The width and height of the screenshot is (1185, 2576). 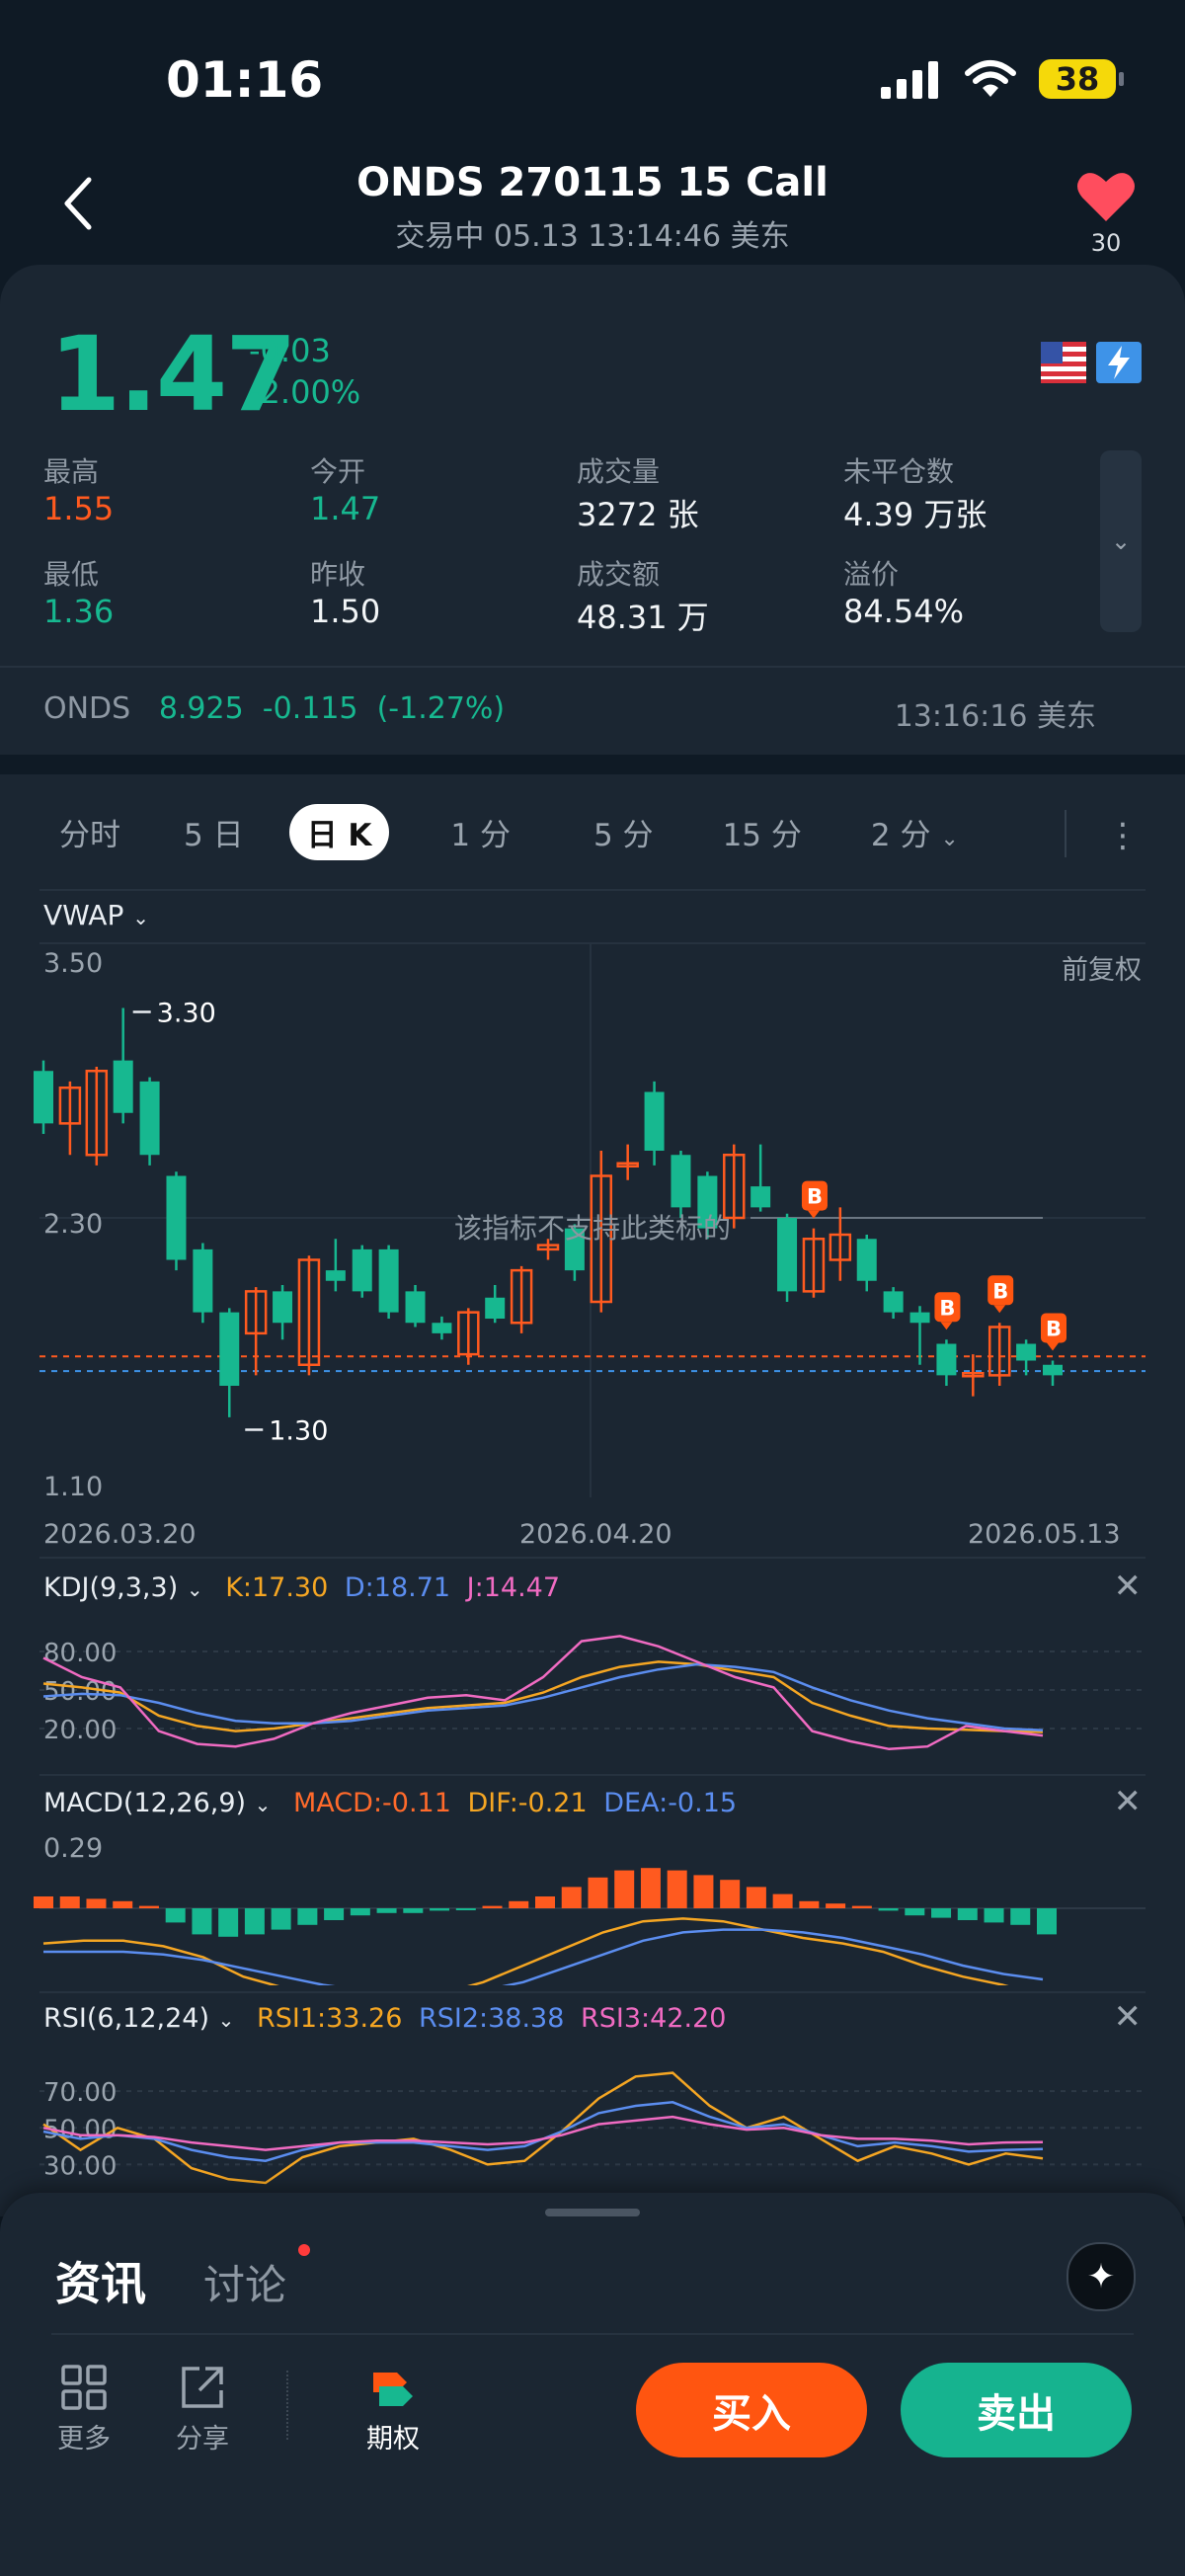 What do you see at coordinates (1106, 197) in the screenshot?
I see `heart-icon` at bounding box center [1106, 197].